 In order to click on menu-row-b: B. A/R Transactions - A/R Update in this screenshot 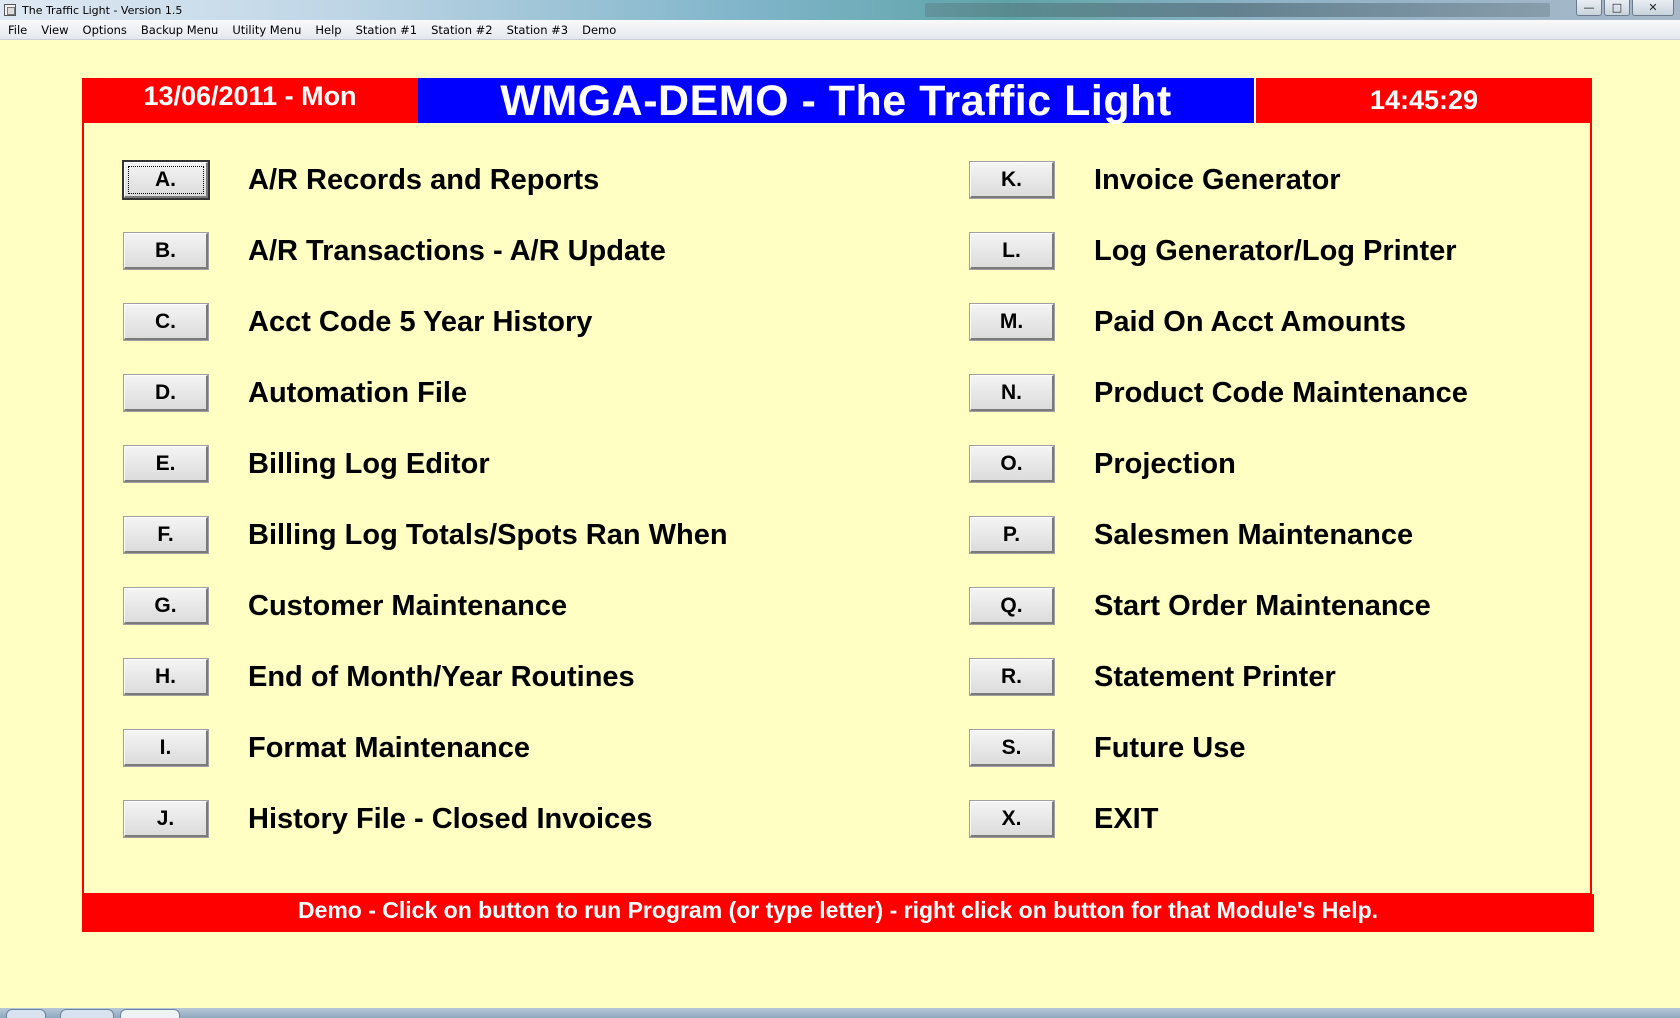, I will do `click(474, 251)`.